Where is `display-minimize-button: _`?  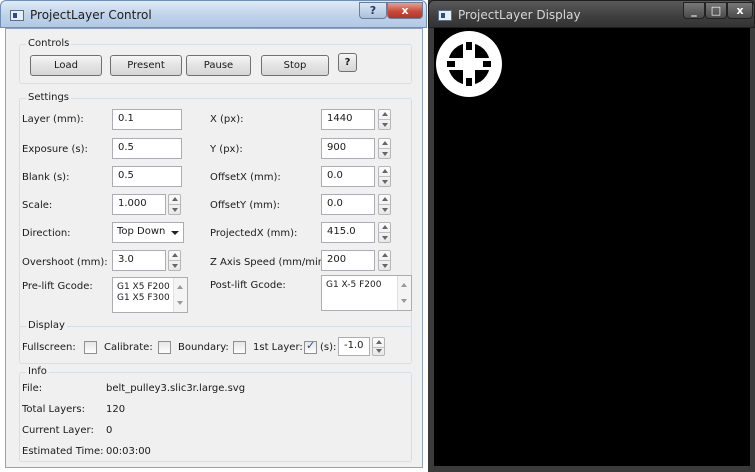 display-minimize-button: _ is located at coordinates (694, 10).